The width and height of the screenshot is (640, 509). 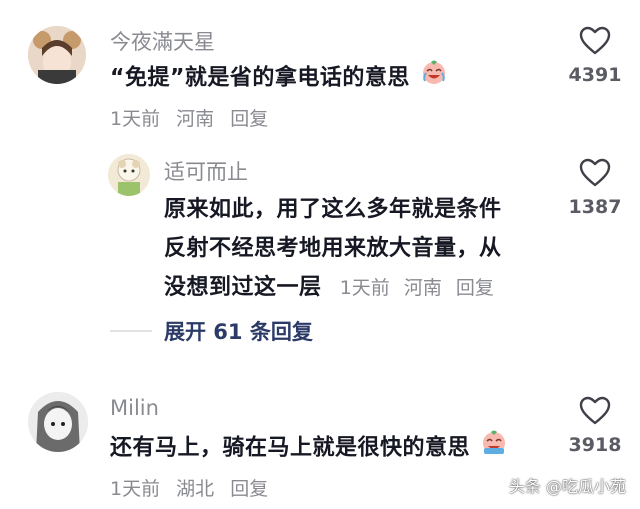 I want to click on reply-line-3-wrap: 没想到过这一层 1天前 河南 回复, so click(x=333, y=288).